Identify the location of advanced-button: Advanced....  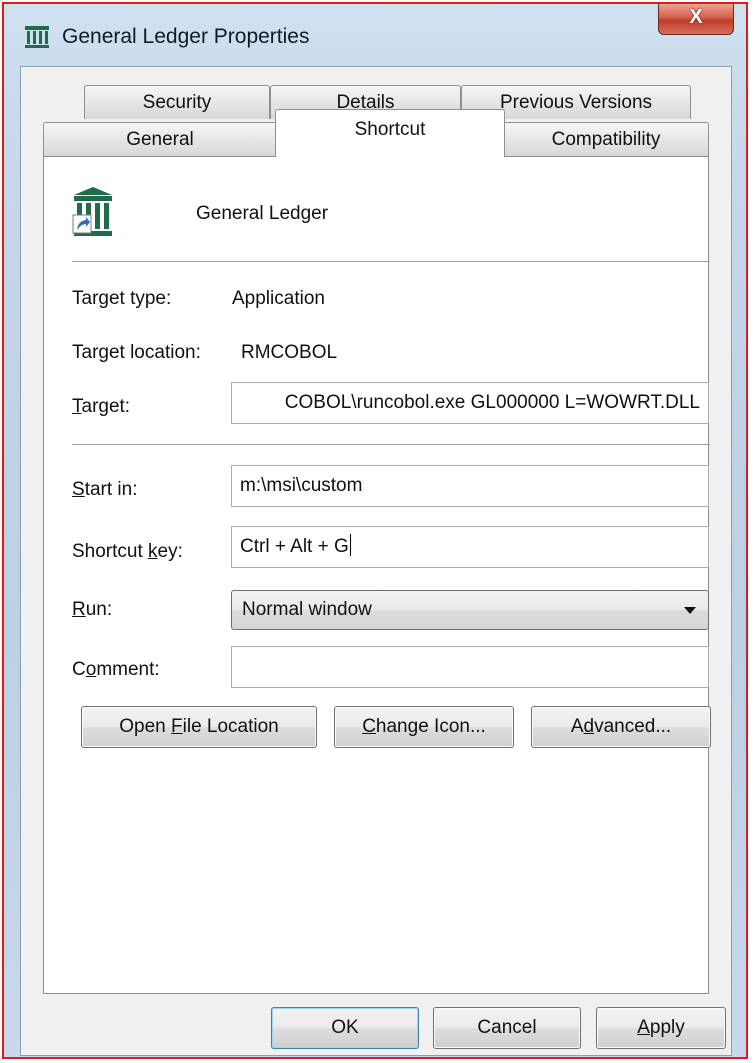
(621, 727).